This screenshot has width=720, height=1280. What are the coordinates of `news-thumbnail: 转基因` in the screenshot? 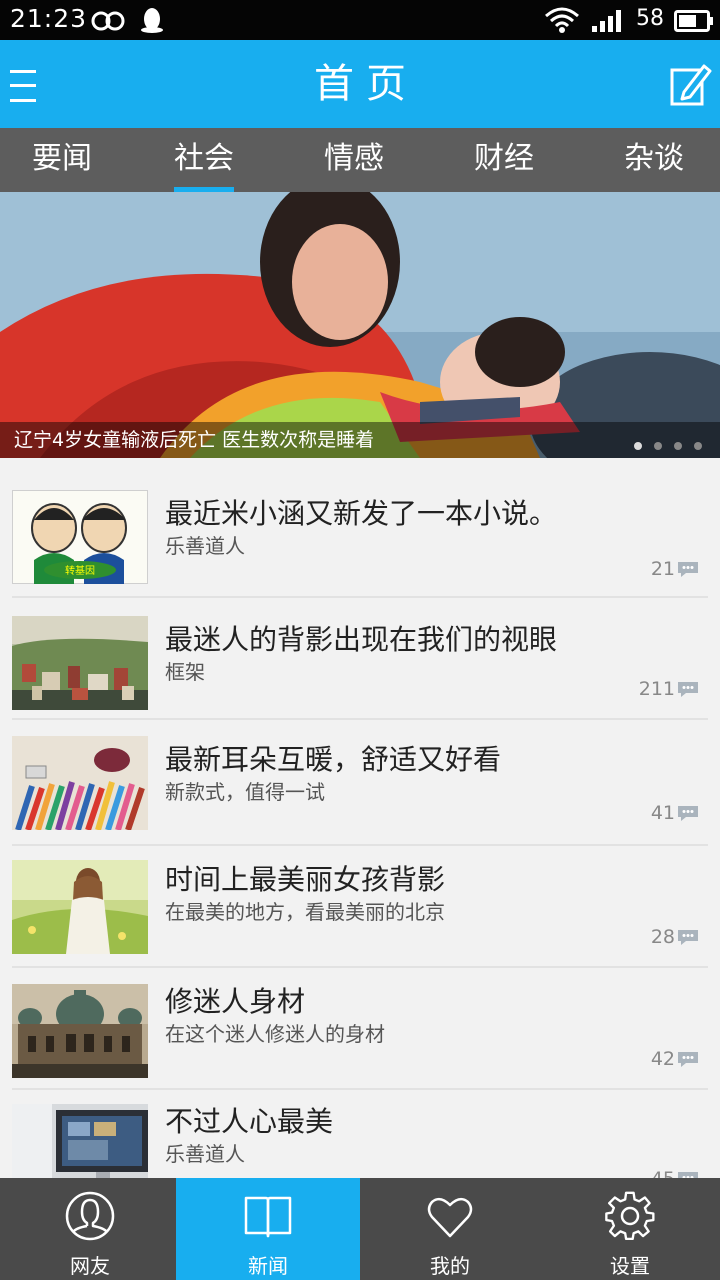 It's located at (80, 537).